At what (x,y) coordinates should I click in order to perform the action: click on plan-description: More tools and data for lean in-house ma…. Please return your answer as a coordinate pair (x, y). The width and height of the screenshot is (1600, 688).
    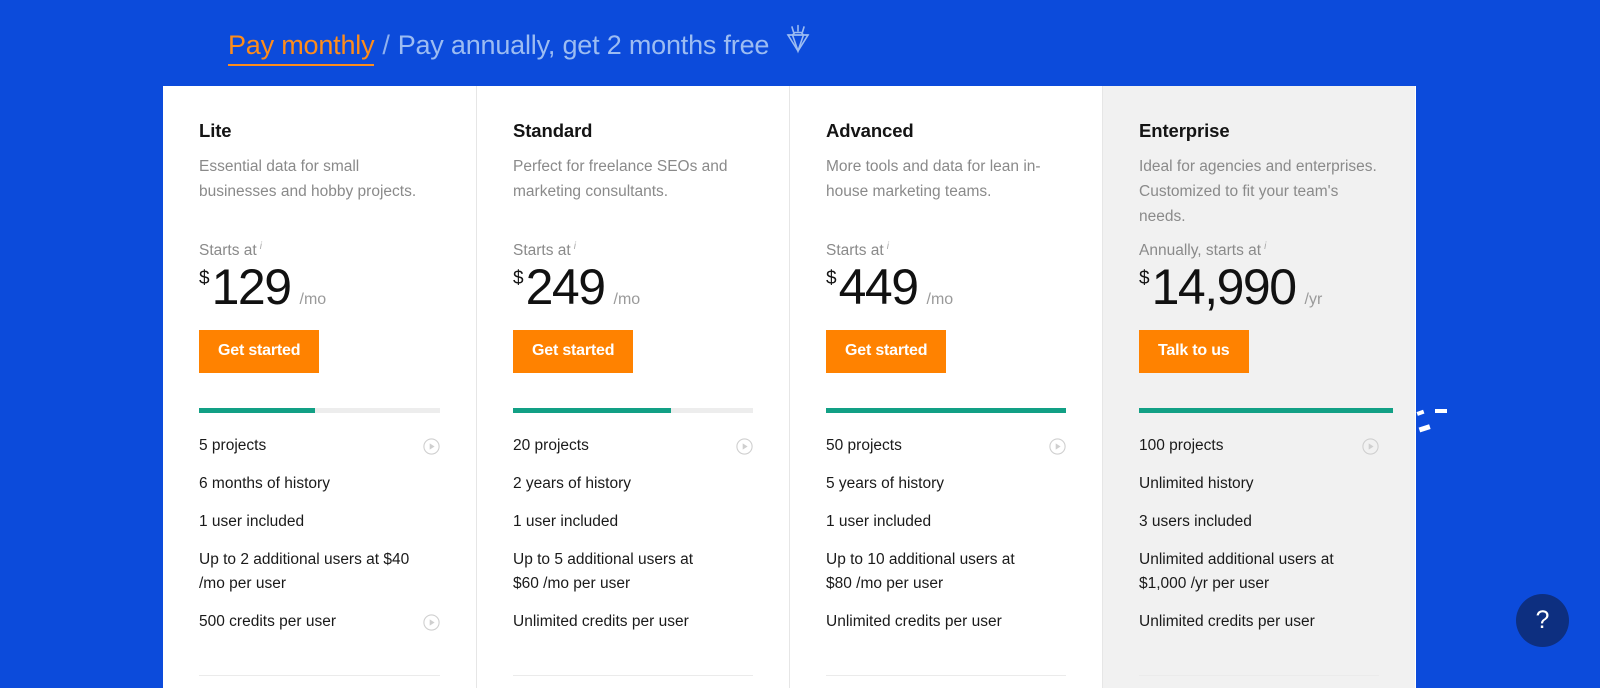
    Looking at the image, I should click on (933, 179).